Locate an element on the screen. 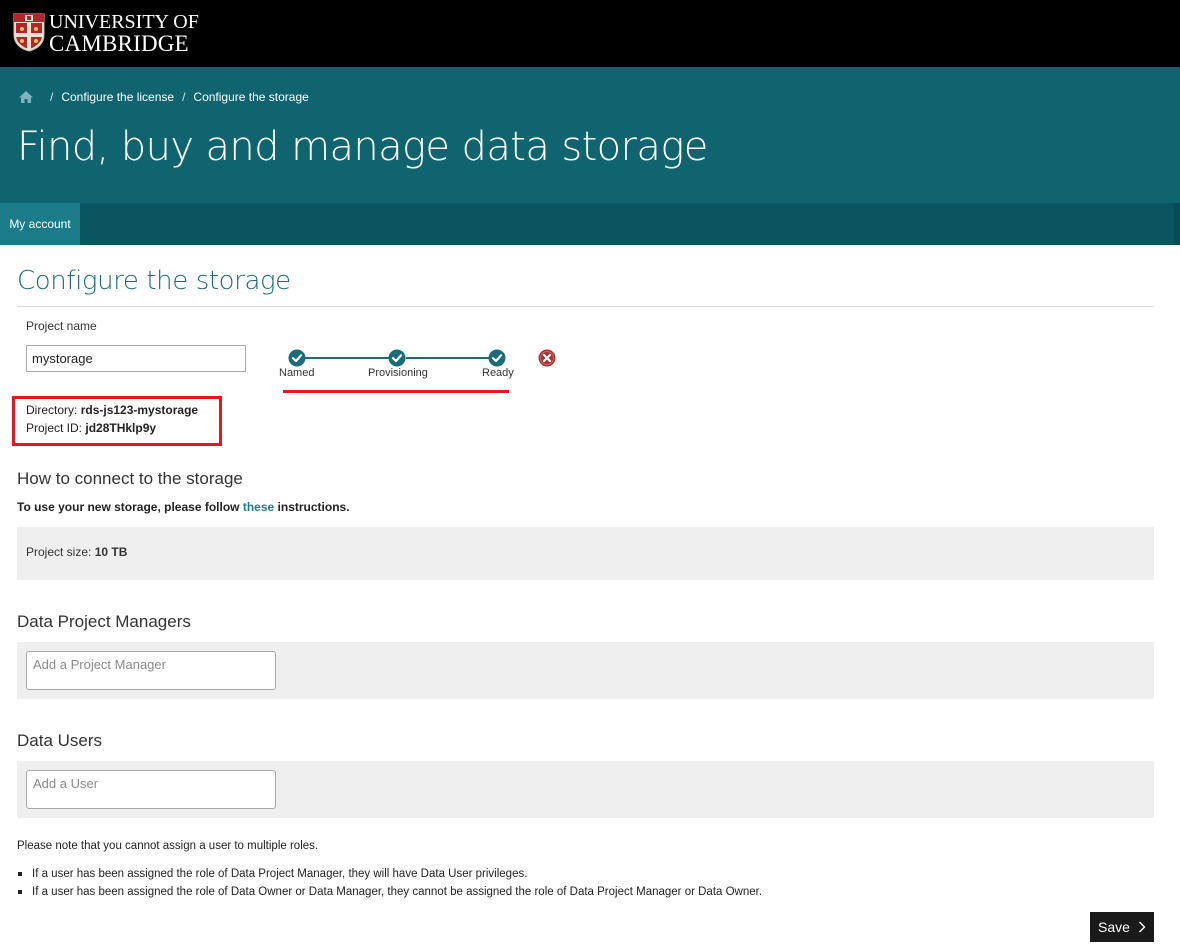  project-size-line: Project size: 10 TB is located at coordinates (76, 552).